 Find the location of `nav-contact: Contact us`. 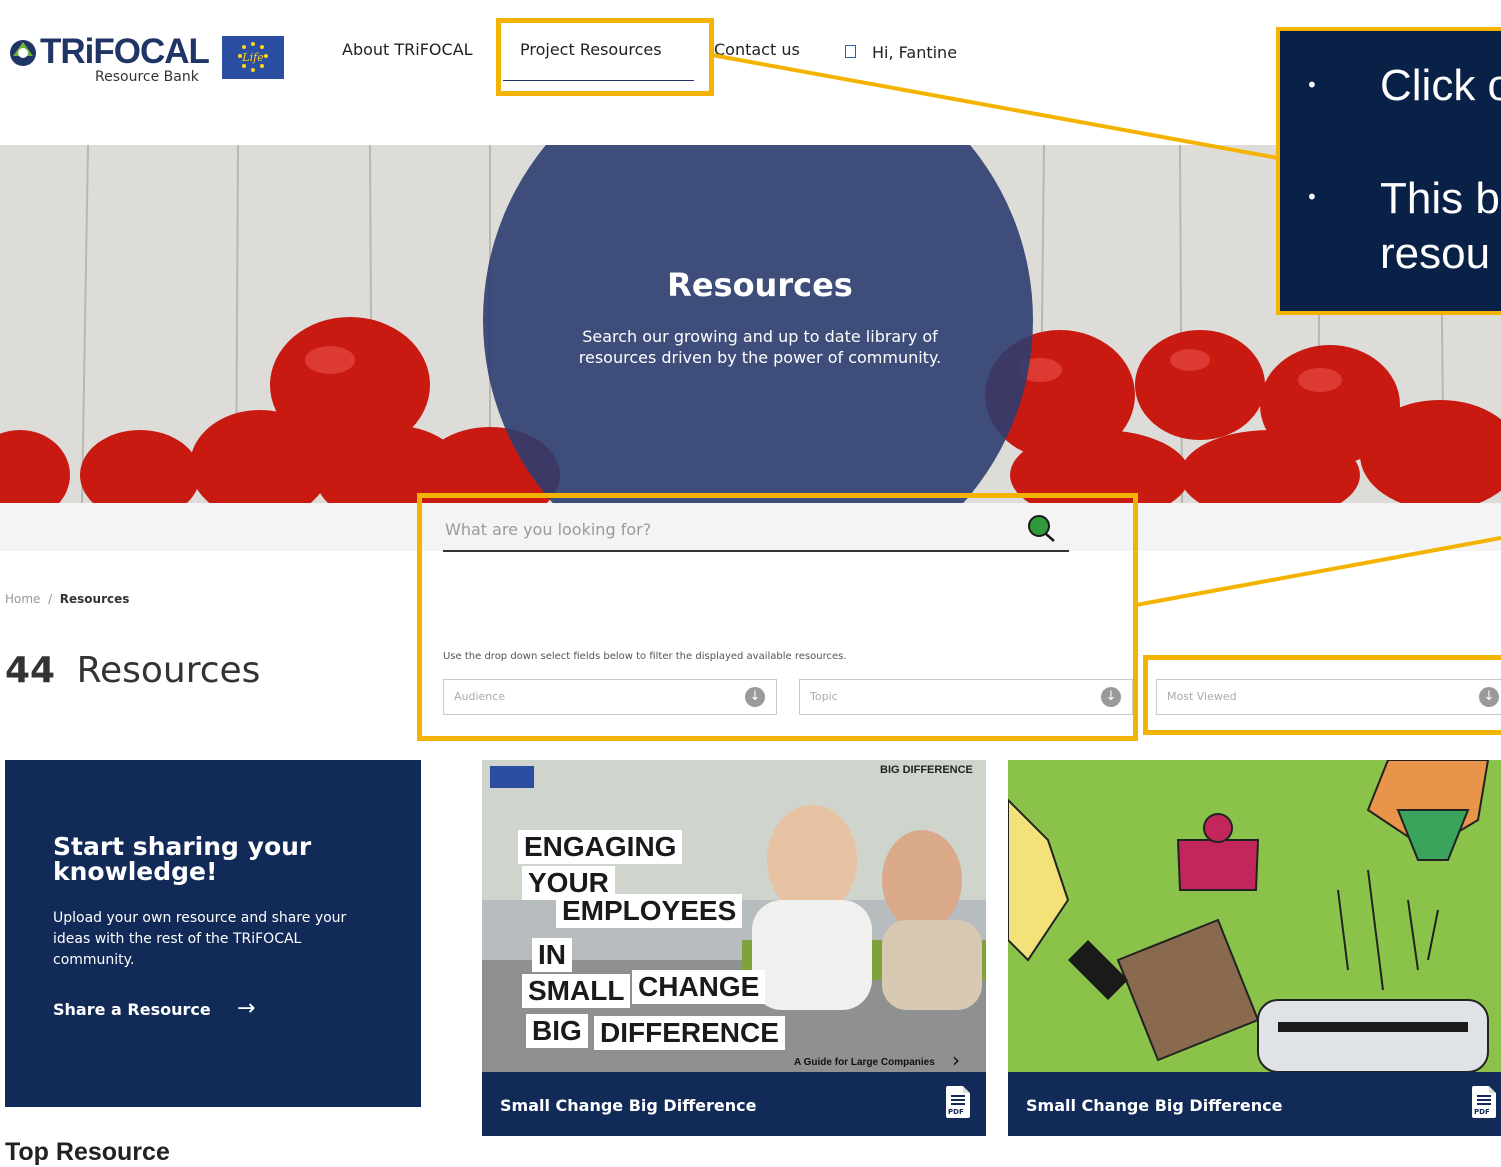

nav-contact: Contact us is located at coordinates (757, 49).